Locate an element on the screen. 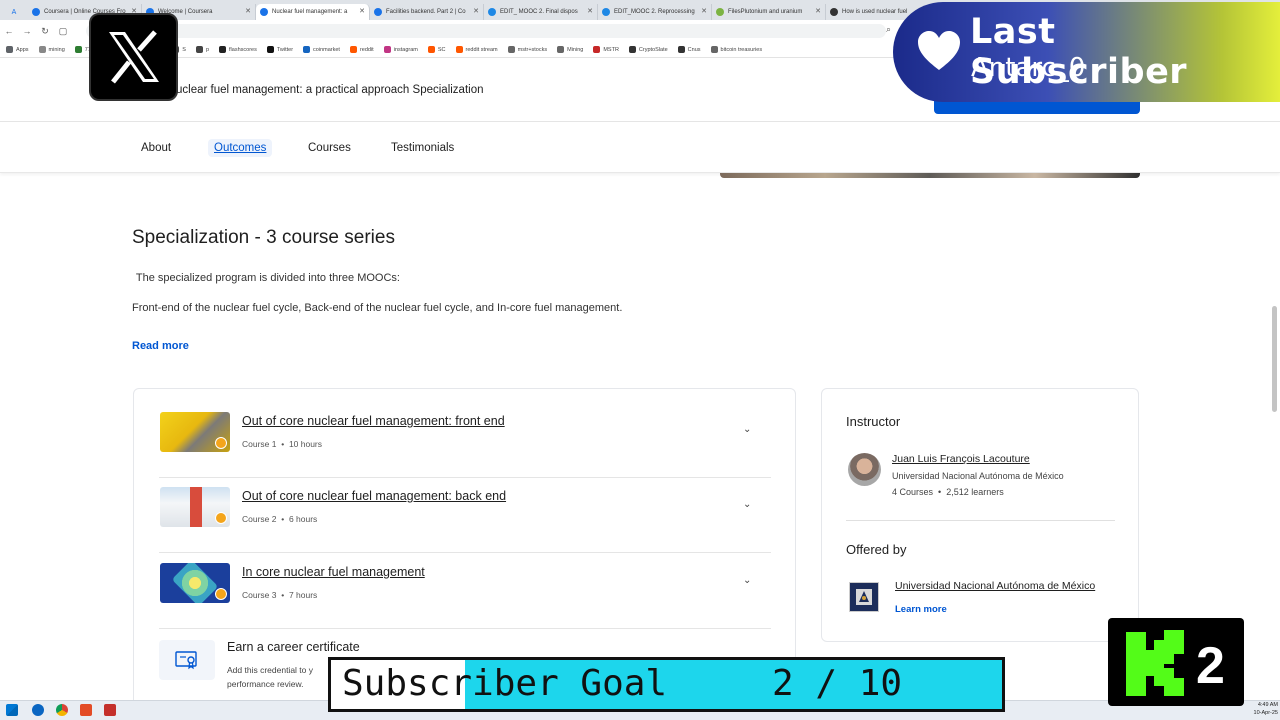 The image size is (1280, 720). bookmark-item: Apps is located at coordinates (17, 49).